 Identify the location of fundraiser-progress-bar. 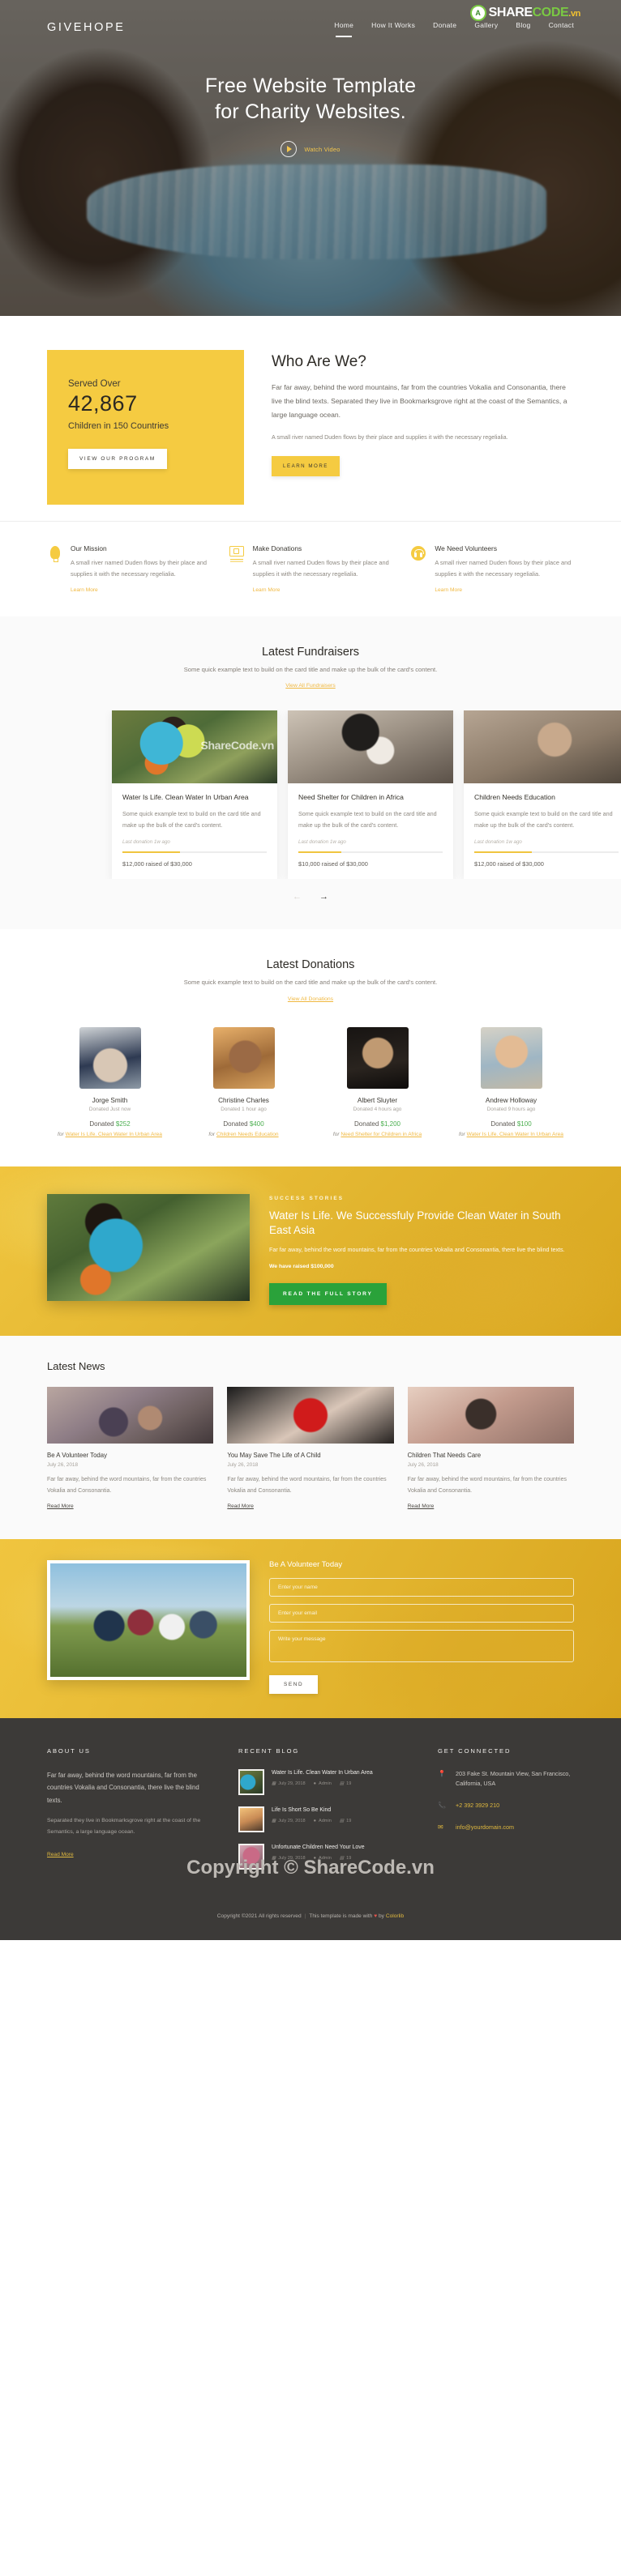
(546, 852).